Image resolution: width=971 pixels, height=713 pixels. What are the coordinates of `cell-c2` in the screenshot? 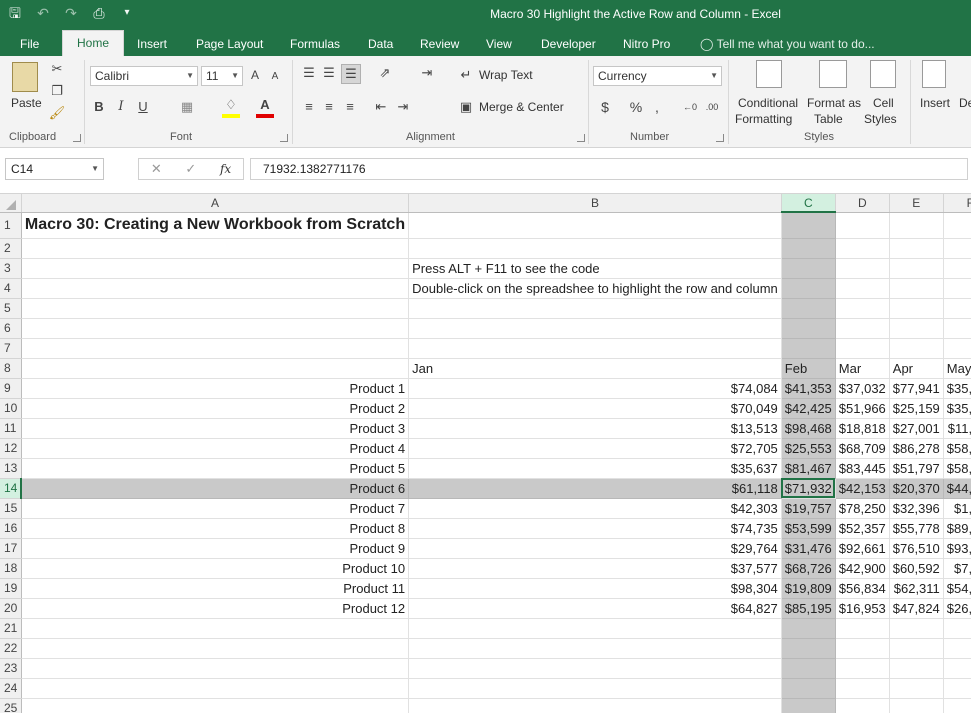 It's located at (808, 248).